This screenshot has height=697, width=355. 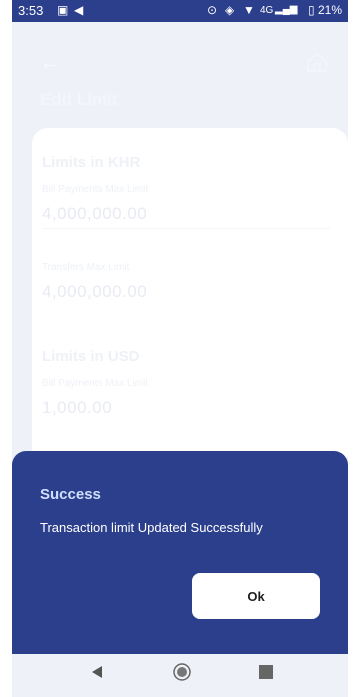 What do you see at coordinates (91, 356) in the screenshot?
I see `usd-section-title: Limits in USD` at bounding box center [91, 356].